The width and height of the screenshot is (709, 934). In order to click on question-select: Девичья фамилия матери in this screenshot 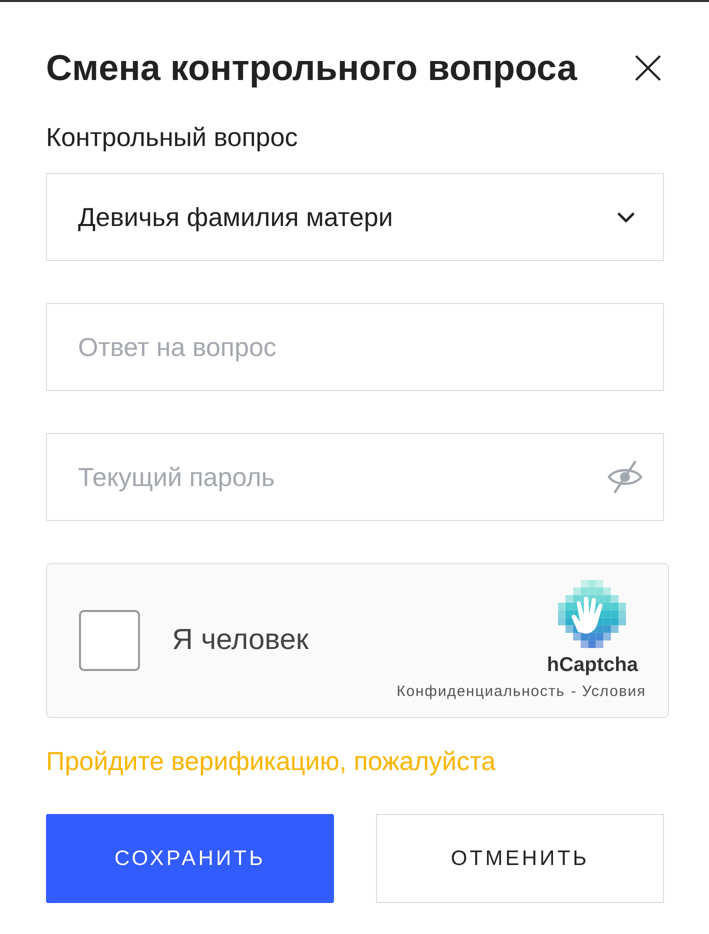, I will do `click(355, 217)`.